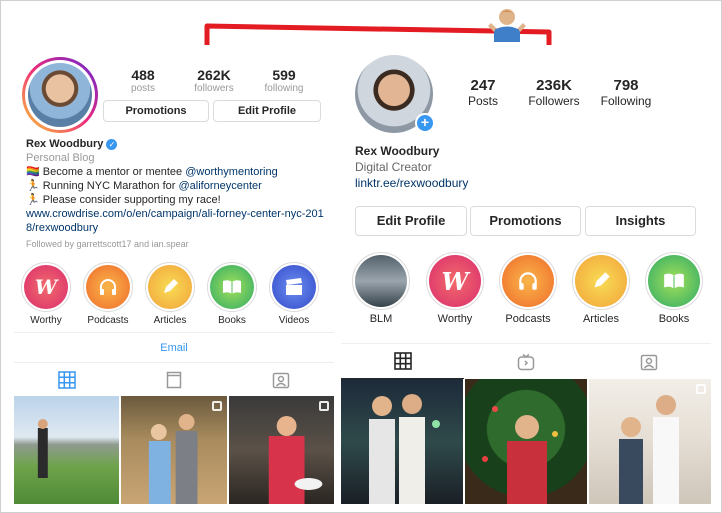 The height and width of the screenshot is (513, 722). Describe the element at coordinates (554, 92) in the screenshot. I see `stat-followers: 236K Followers` at that location.